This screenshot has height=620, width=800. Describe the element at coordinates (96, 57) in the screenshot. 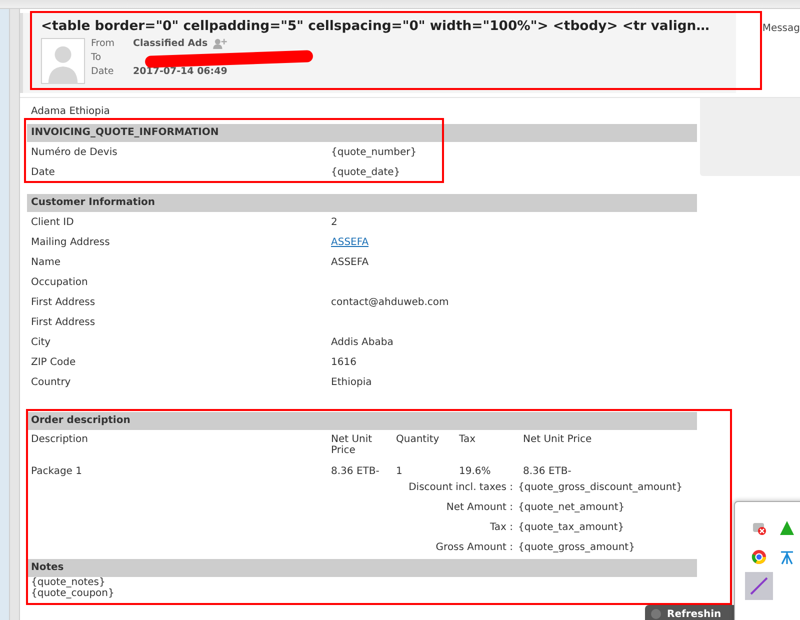

I see `to-label: To` at that location.